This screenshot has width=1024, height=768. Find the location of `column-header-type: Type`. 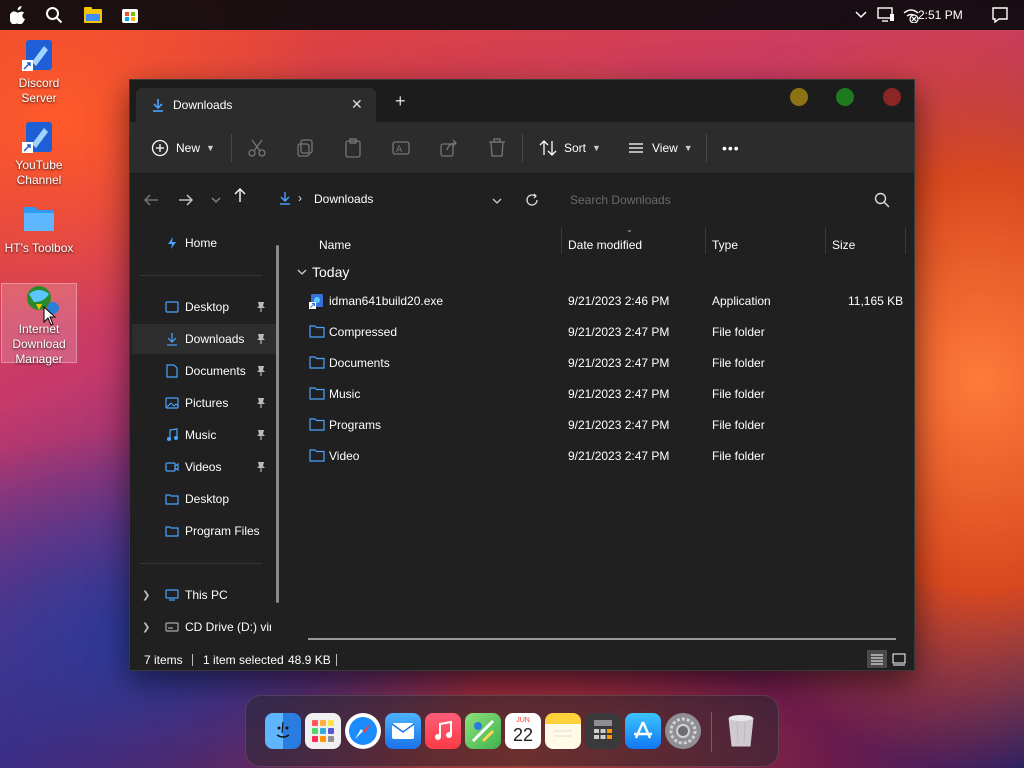

column-header-type: Type is located at coordinates (725, 245).